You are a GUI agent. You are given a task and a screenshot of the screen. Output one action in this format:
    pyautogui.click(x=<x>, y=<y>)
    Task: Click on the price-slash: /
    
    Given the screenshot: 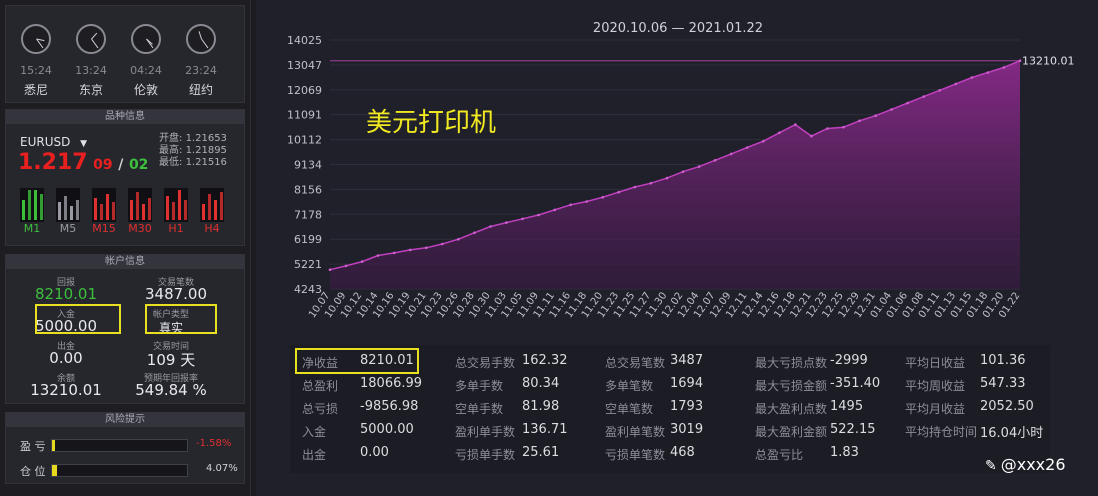 What is the action you would take?
    pyautogui.click(x=121, y=165)
    